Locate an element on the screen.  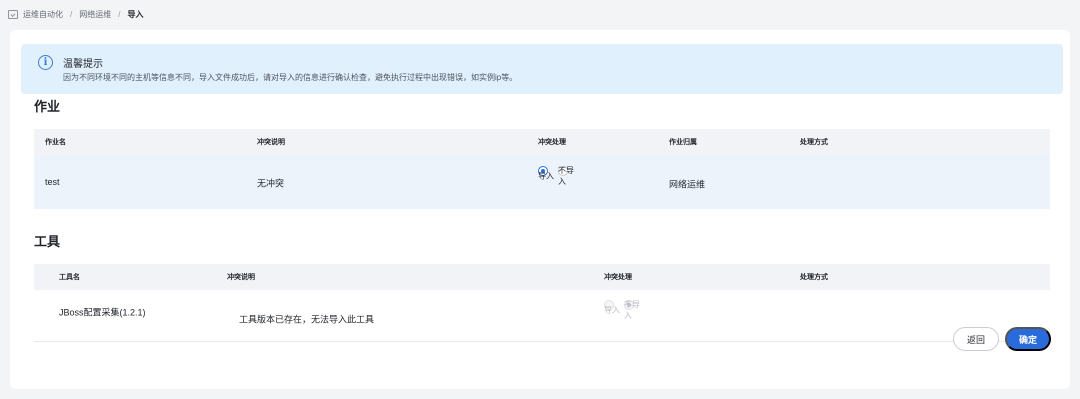
back-button: 返回 is located at coordinates (976, 339).